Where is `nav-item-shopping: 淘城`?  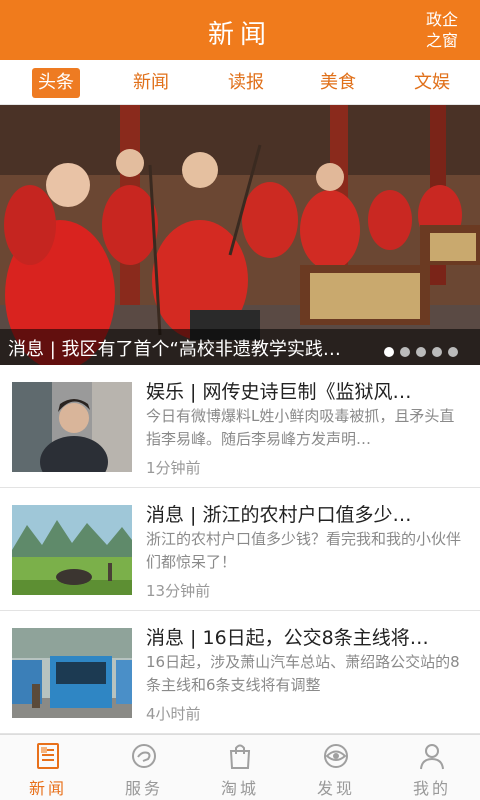
nav-item-shopping: 淘城 is located at coordinates (240, 769).